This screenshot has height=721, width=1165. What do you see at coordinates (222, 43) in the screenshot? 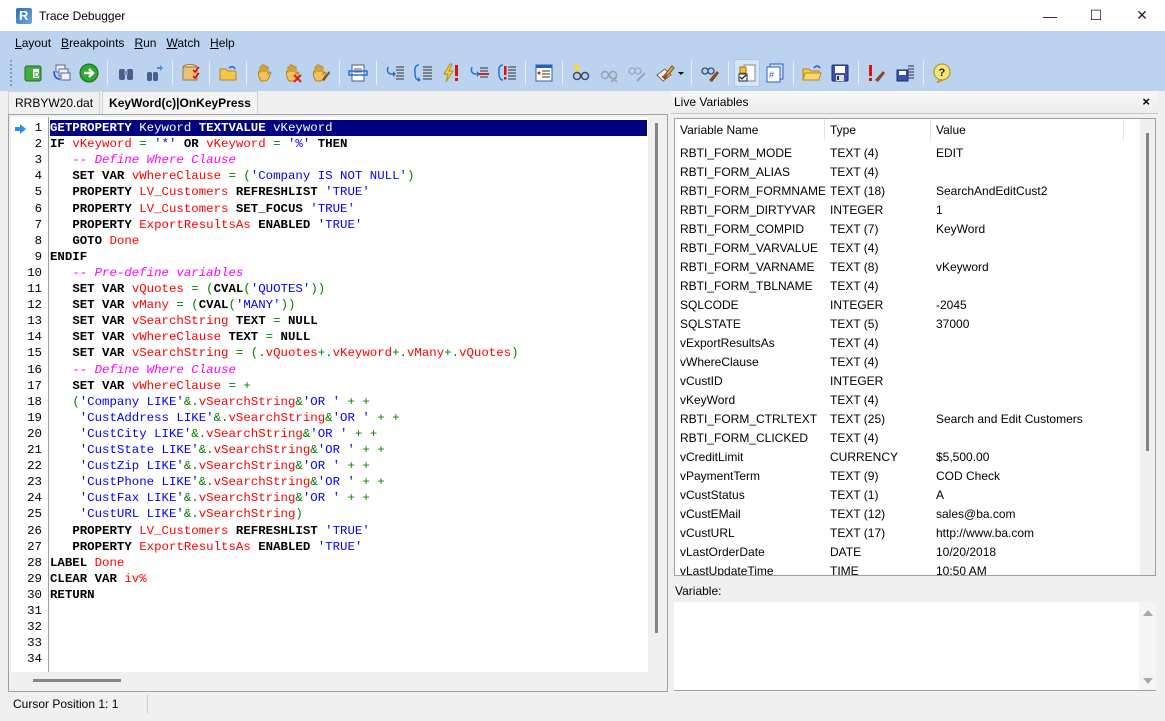
I see `menu-help: Help` at bounding box center [222, 43].